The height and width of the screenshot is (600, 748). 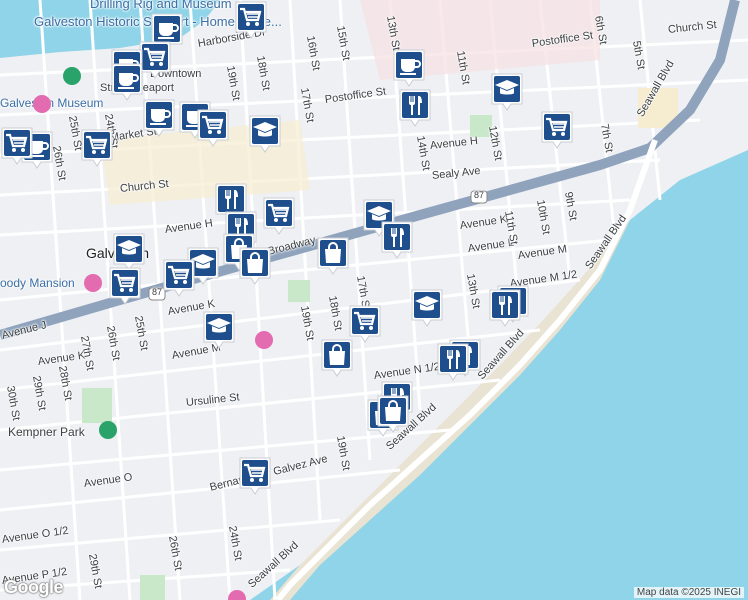 I want to click on downtown-poi-icon, so click(x=72, y=76).